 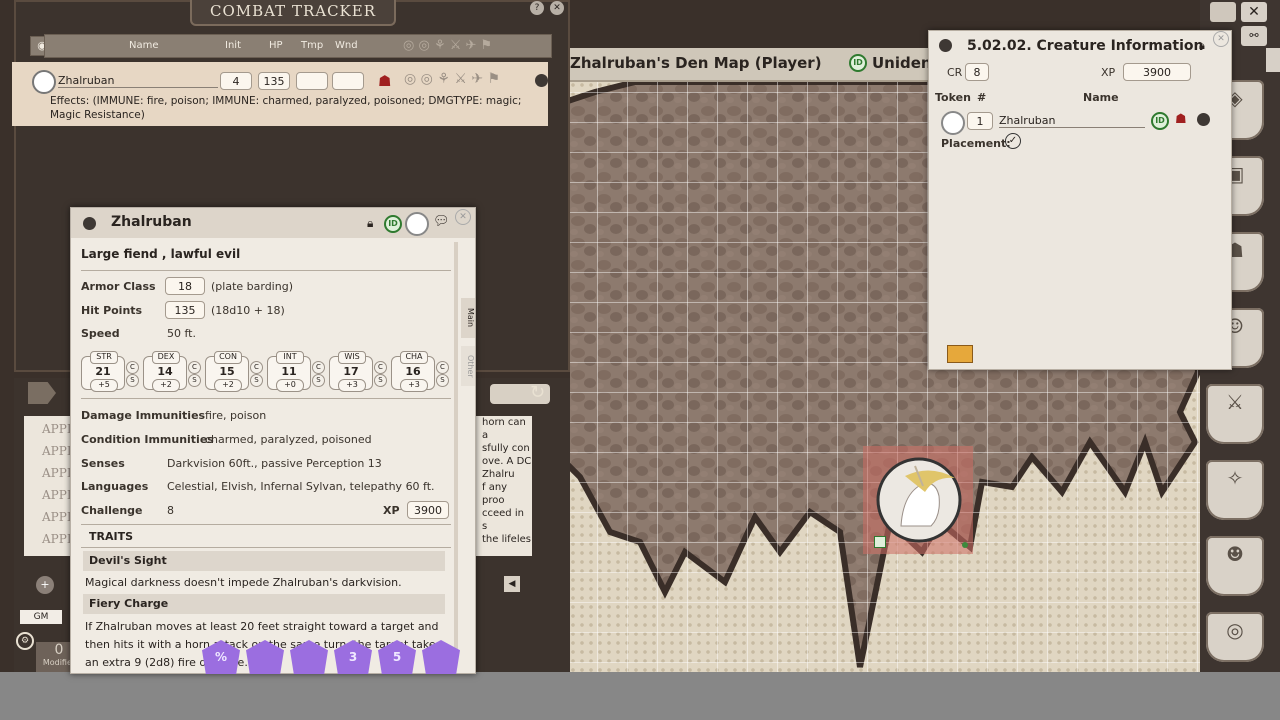 What do you see at coordinates (880, 542) in the screenshot?
I see `token-shield-icon` at bounding box center [880, 542].